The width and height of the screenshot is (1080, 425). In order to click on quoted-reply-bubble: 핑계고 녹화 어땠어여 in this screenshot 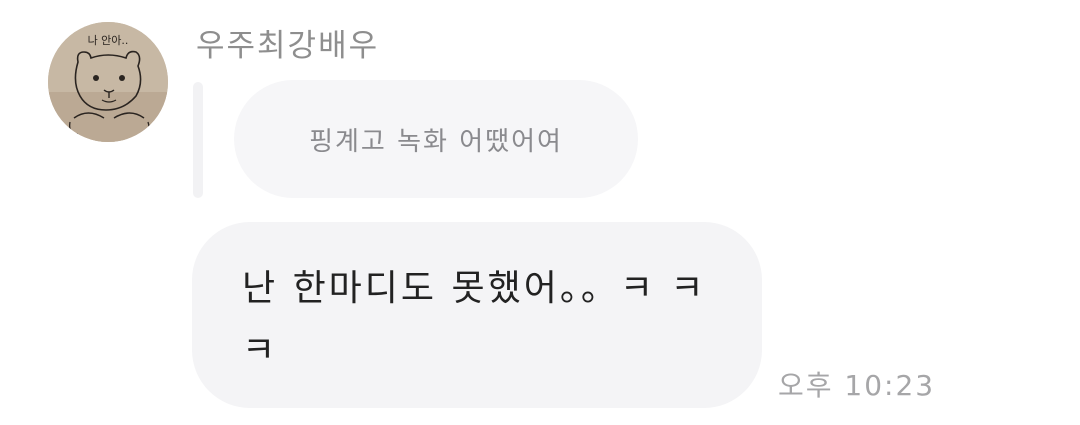, I will do `click(436, 139)`.